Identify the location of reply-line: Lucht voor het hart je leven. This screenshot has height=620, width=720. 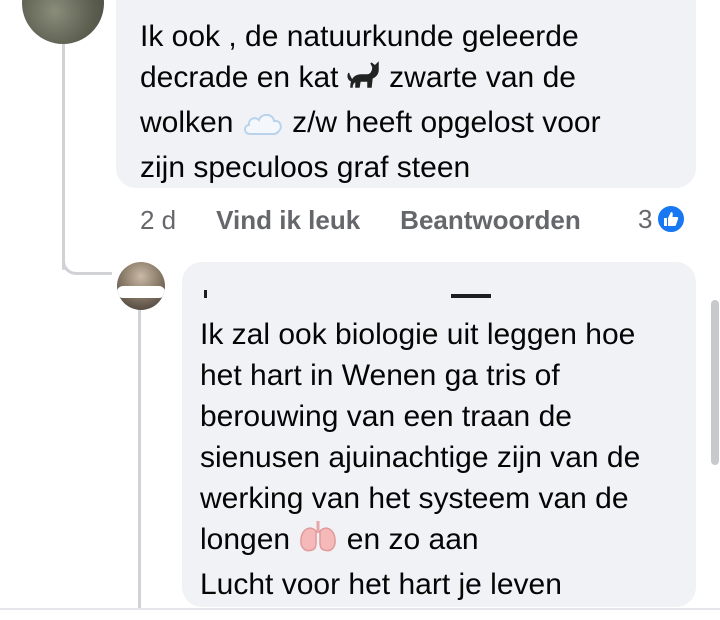
(381, 584).